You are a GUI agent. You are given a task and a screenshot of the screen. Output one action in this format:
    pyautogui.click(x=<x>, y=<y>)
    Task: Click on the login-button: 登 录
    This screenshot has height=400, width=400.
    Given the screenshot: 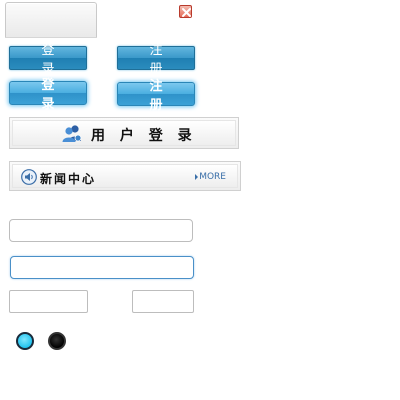 What is the action you would take?
    pyautogui.click(x=48, y=60)
    